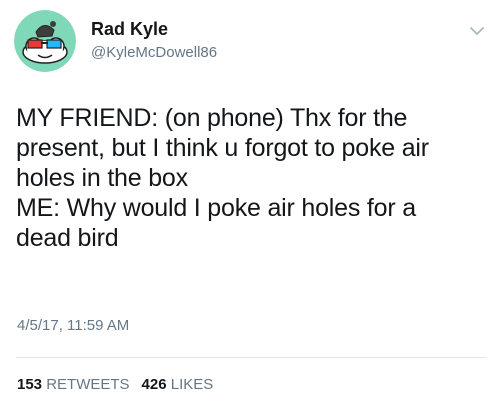 The height and width of the screenshot is (411, 500). I want to click on tweet-timestamp: 4/5/17, 11:59 AM, so click(73, 325).